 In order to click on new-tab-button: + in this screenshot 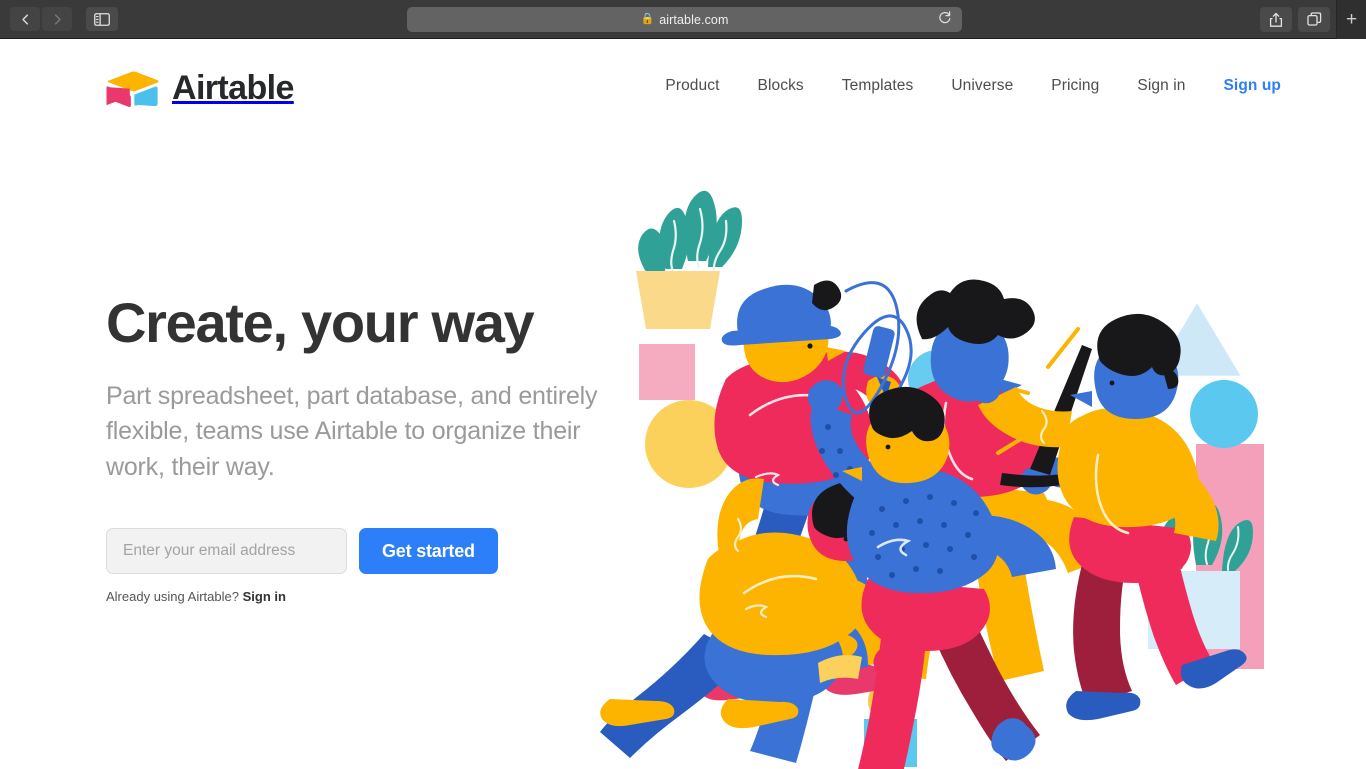, I will do `click(1351, 19)`.